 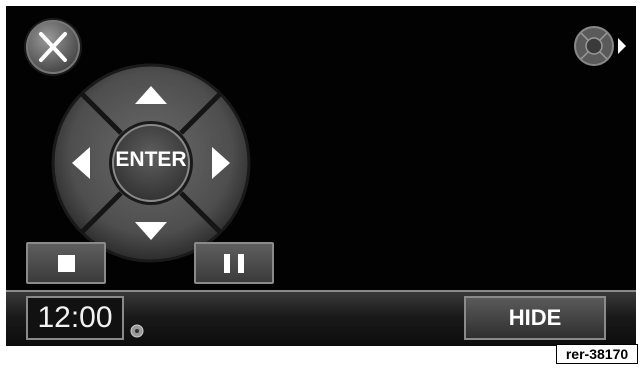 I want to click on dpad-toggle-button, so click(x=603, y=46).